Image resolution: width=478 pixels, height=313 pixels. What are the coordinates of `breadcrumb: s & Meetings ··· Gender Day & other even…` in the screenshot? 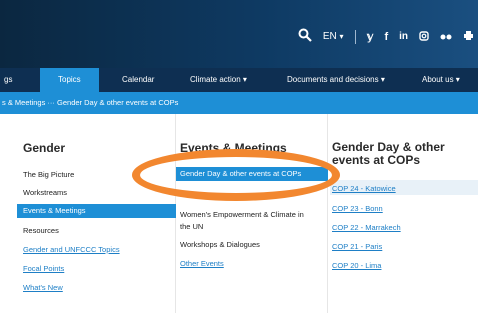 It's located at (239, 103).